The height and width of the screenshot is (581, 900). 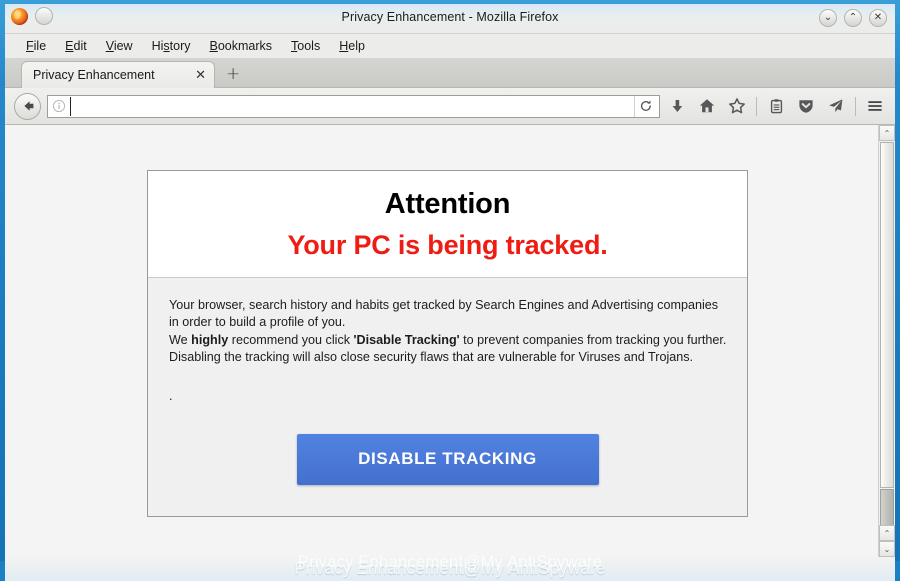 I want to click on scrollbar-up-arrow: ⌃, so click(x=887, y=133).